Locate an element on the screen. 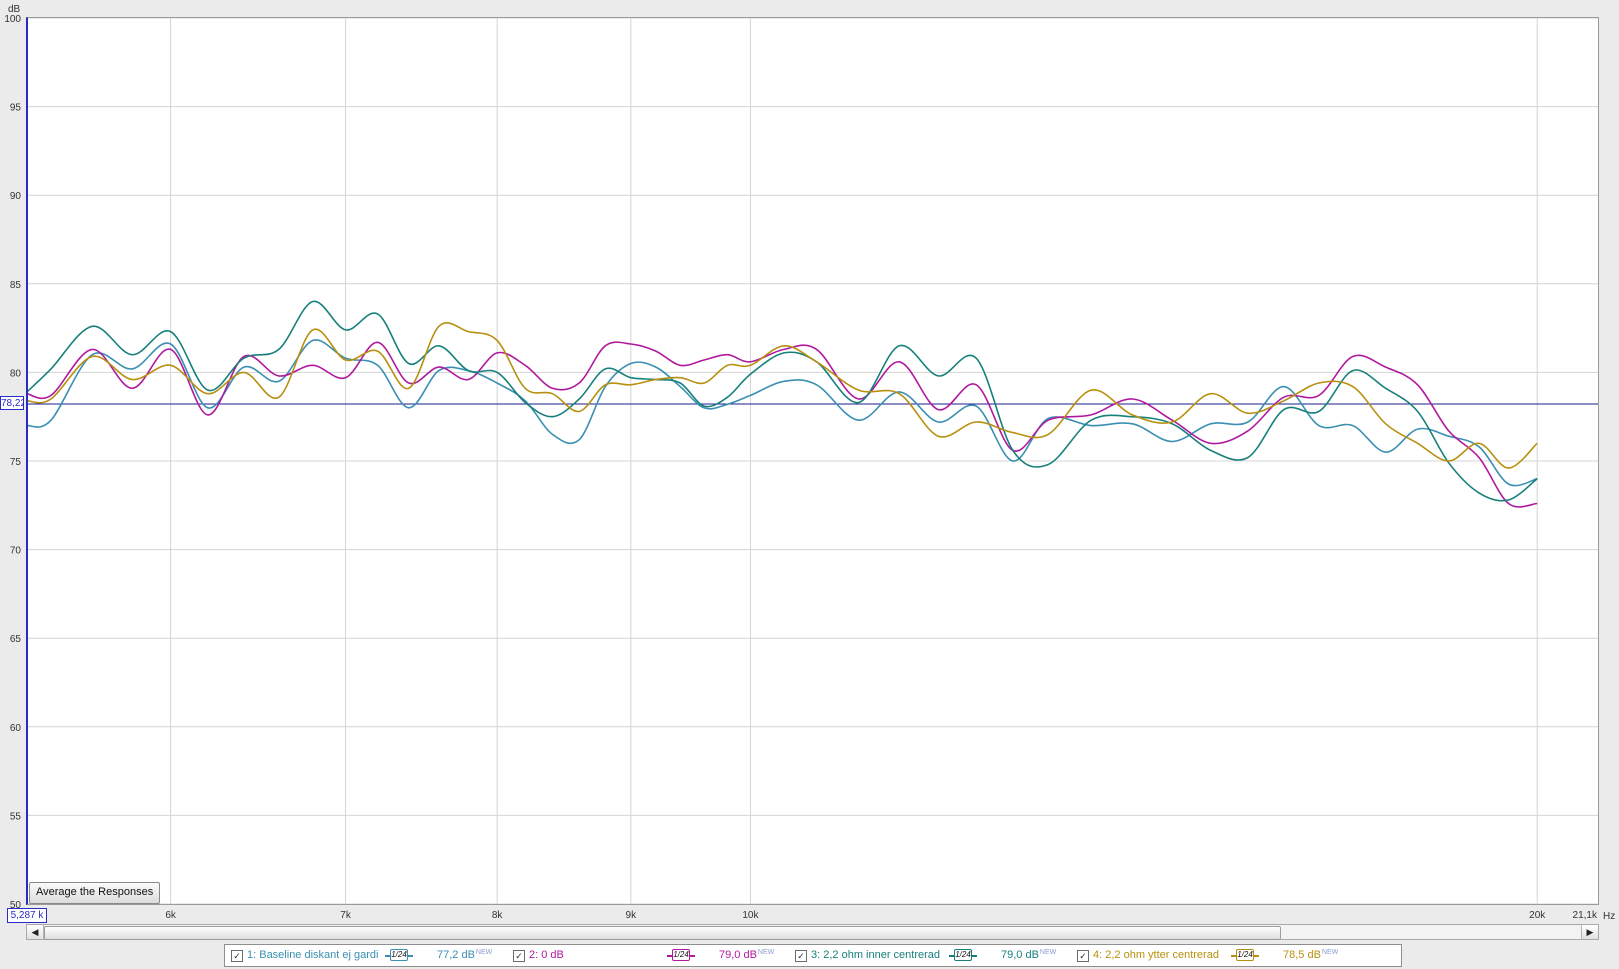 Image resolution: width=1619 pixels, height=969 pixels. legend-name: 4: 2,2 ohm ytter centrerad is located at coordinates (1156, 955).